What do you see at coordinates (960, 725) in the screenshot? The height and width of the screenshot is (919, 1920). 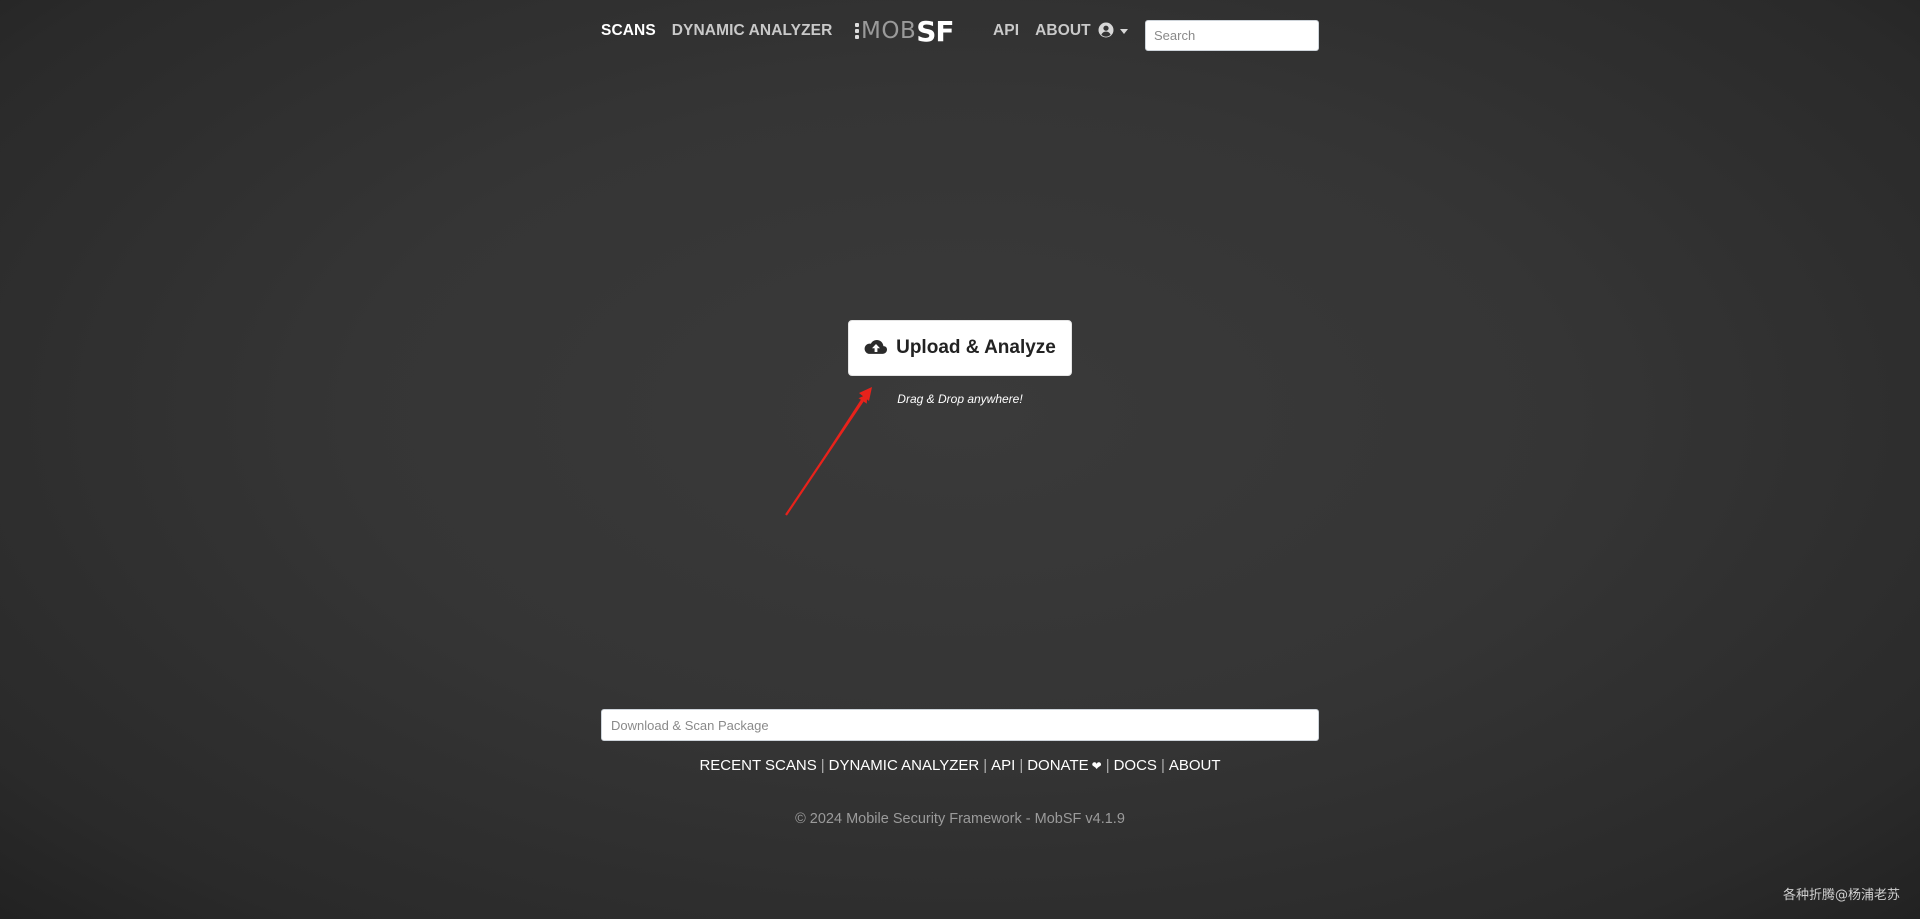 I see `download-scan-package-input` at bounding box center [960, 725].